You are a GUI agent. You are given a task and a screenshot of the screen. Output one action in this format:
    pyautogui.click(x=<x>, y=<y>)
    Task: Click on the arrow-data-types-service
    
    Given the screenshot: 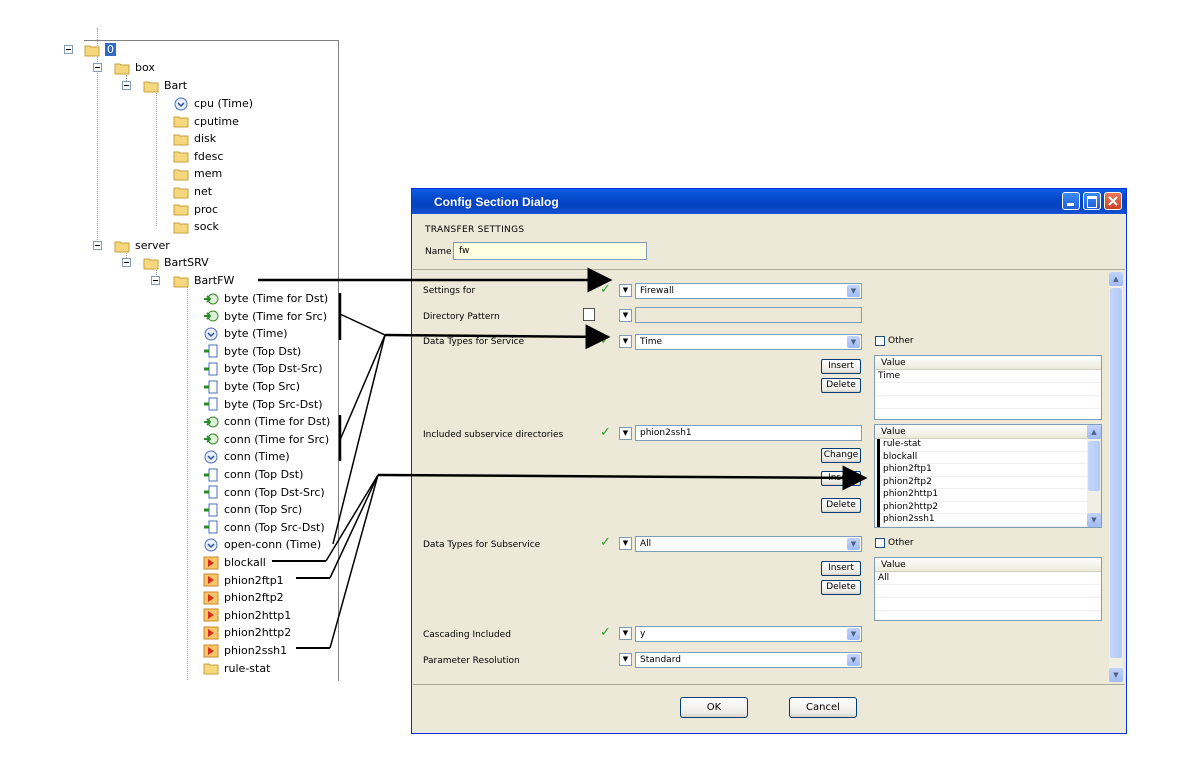 What is the action you would take?
    pyautogui.click(x=497, y=337)
    